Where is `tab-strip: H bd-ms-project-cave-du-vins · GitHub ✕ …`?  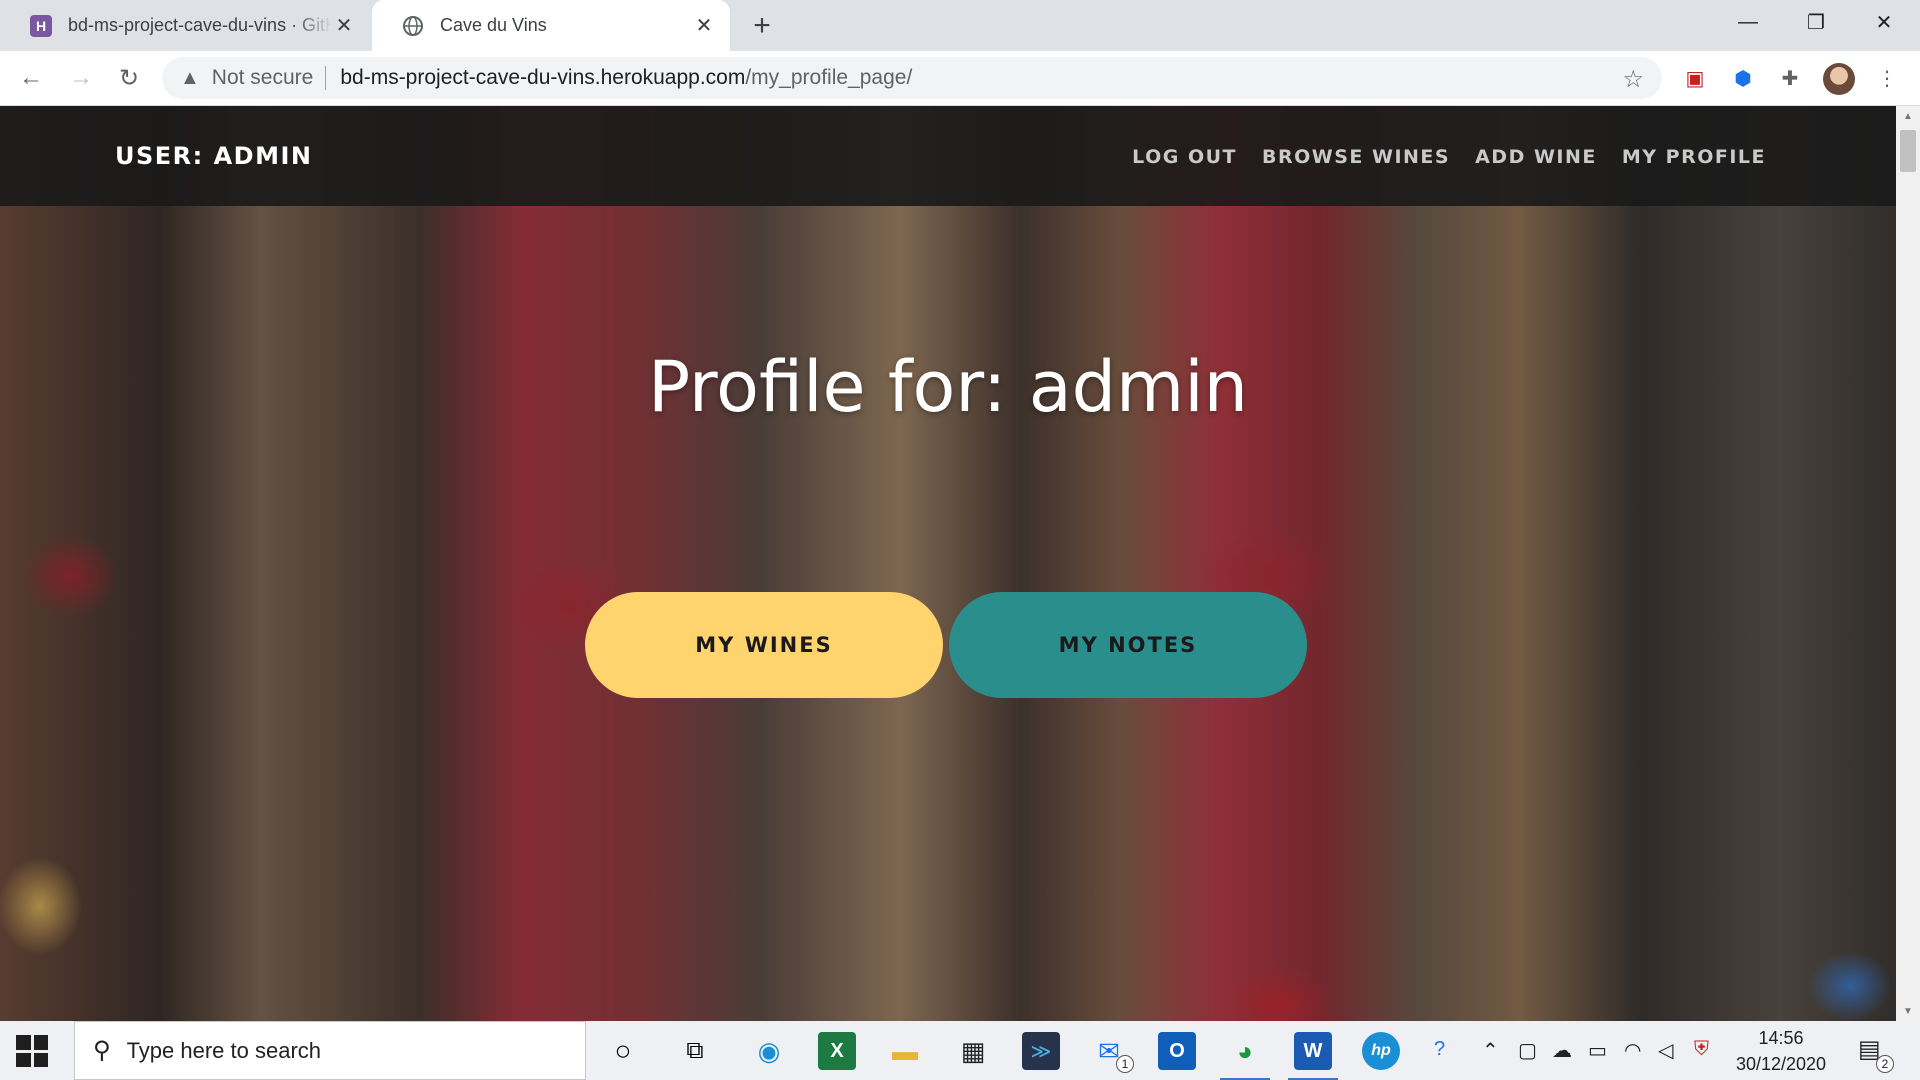
tab-strip: H bd-ms-project-cave-du-vins · GitHub ✕ … is located at coordinates (960, 25).